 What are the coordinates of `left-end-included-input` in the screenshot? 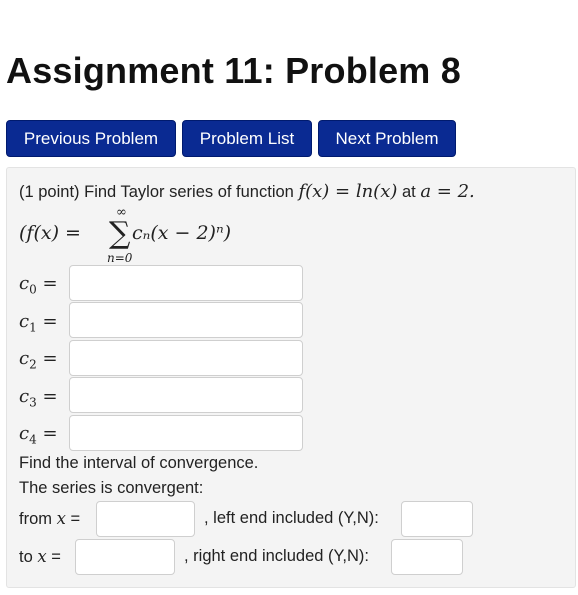 It's located at (437, 519).